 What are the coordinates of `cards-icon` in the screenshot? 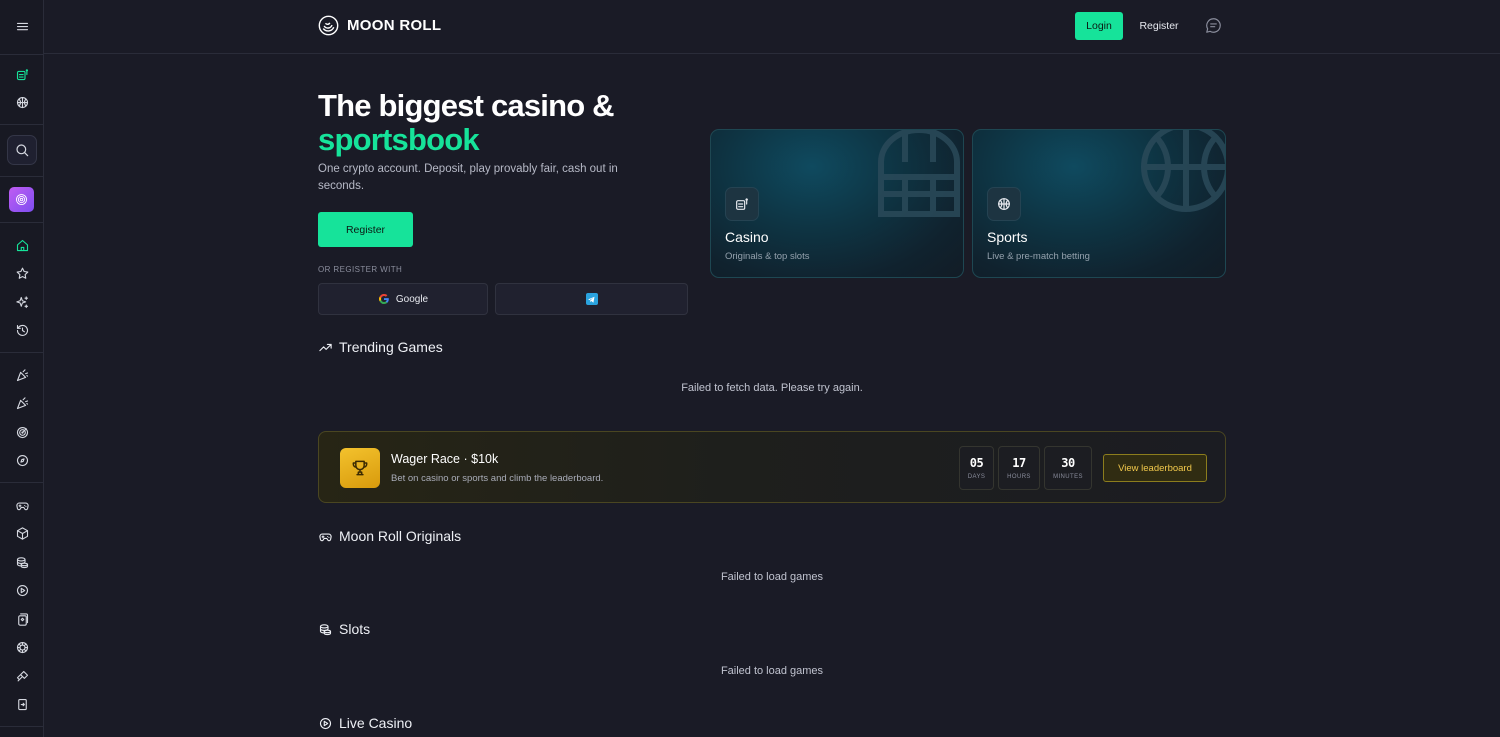 It's located at (22, 619).